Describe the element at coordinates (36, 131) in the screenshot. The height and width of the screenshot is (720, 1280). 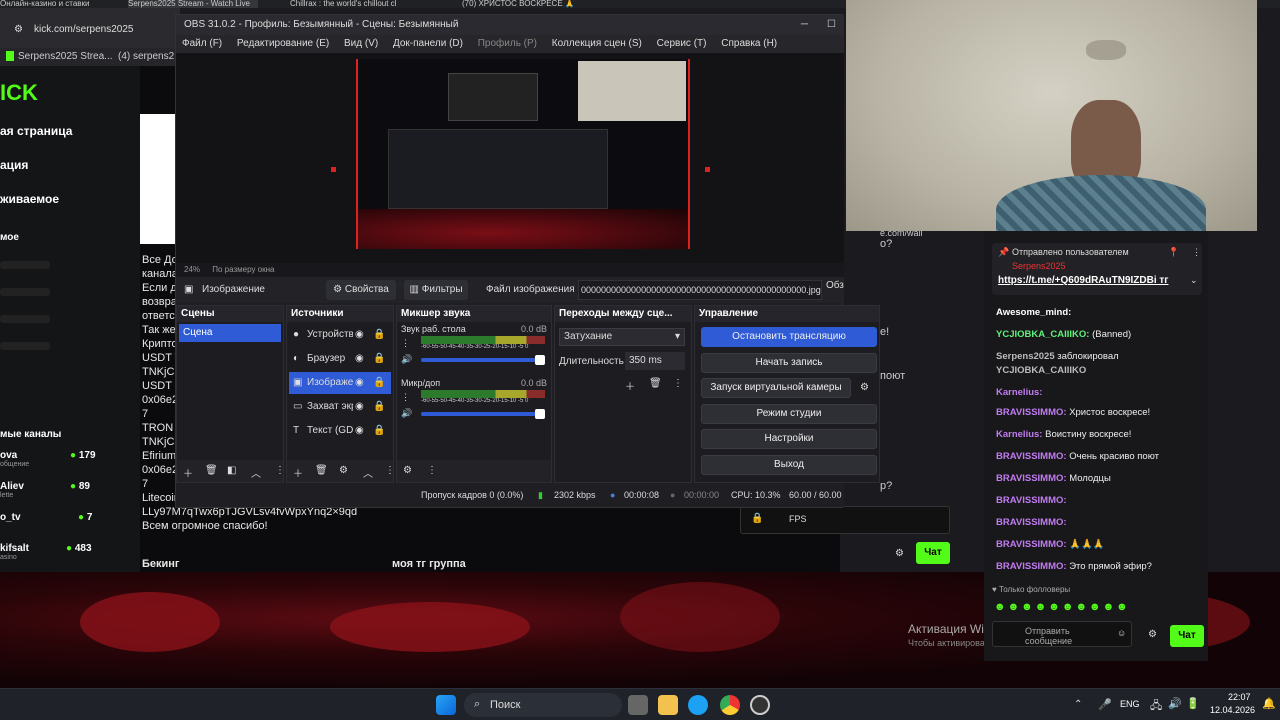
I see `sidebar-item-home: ая страница` at that location.